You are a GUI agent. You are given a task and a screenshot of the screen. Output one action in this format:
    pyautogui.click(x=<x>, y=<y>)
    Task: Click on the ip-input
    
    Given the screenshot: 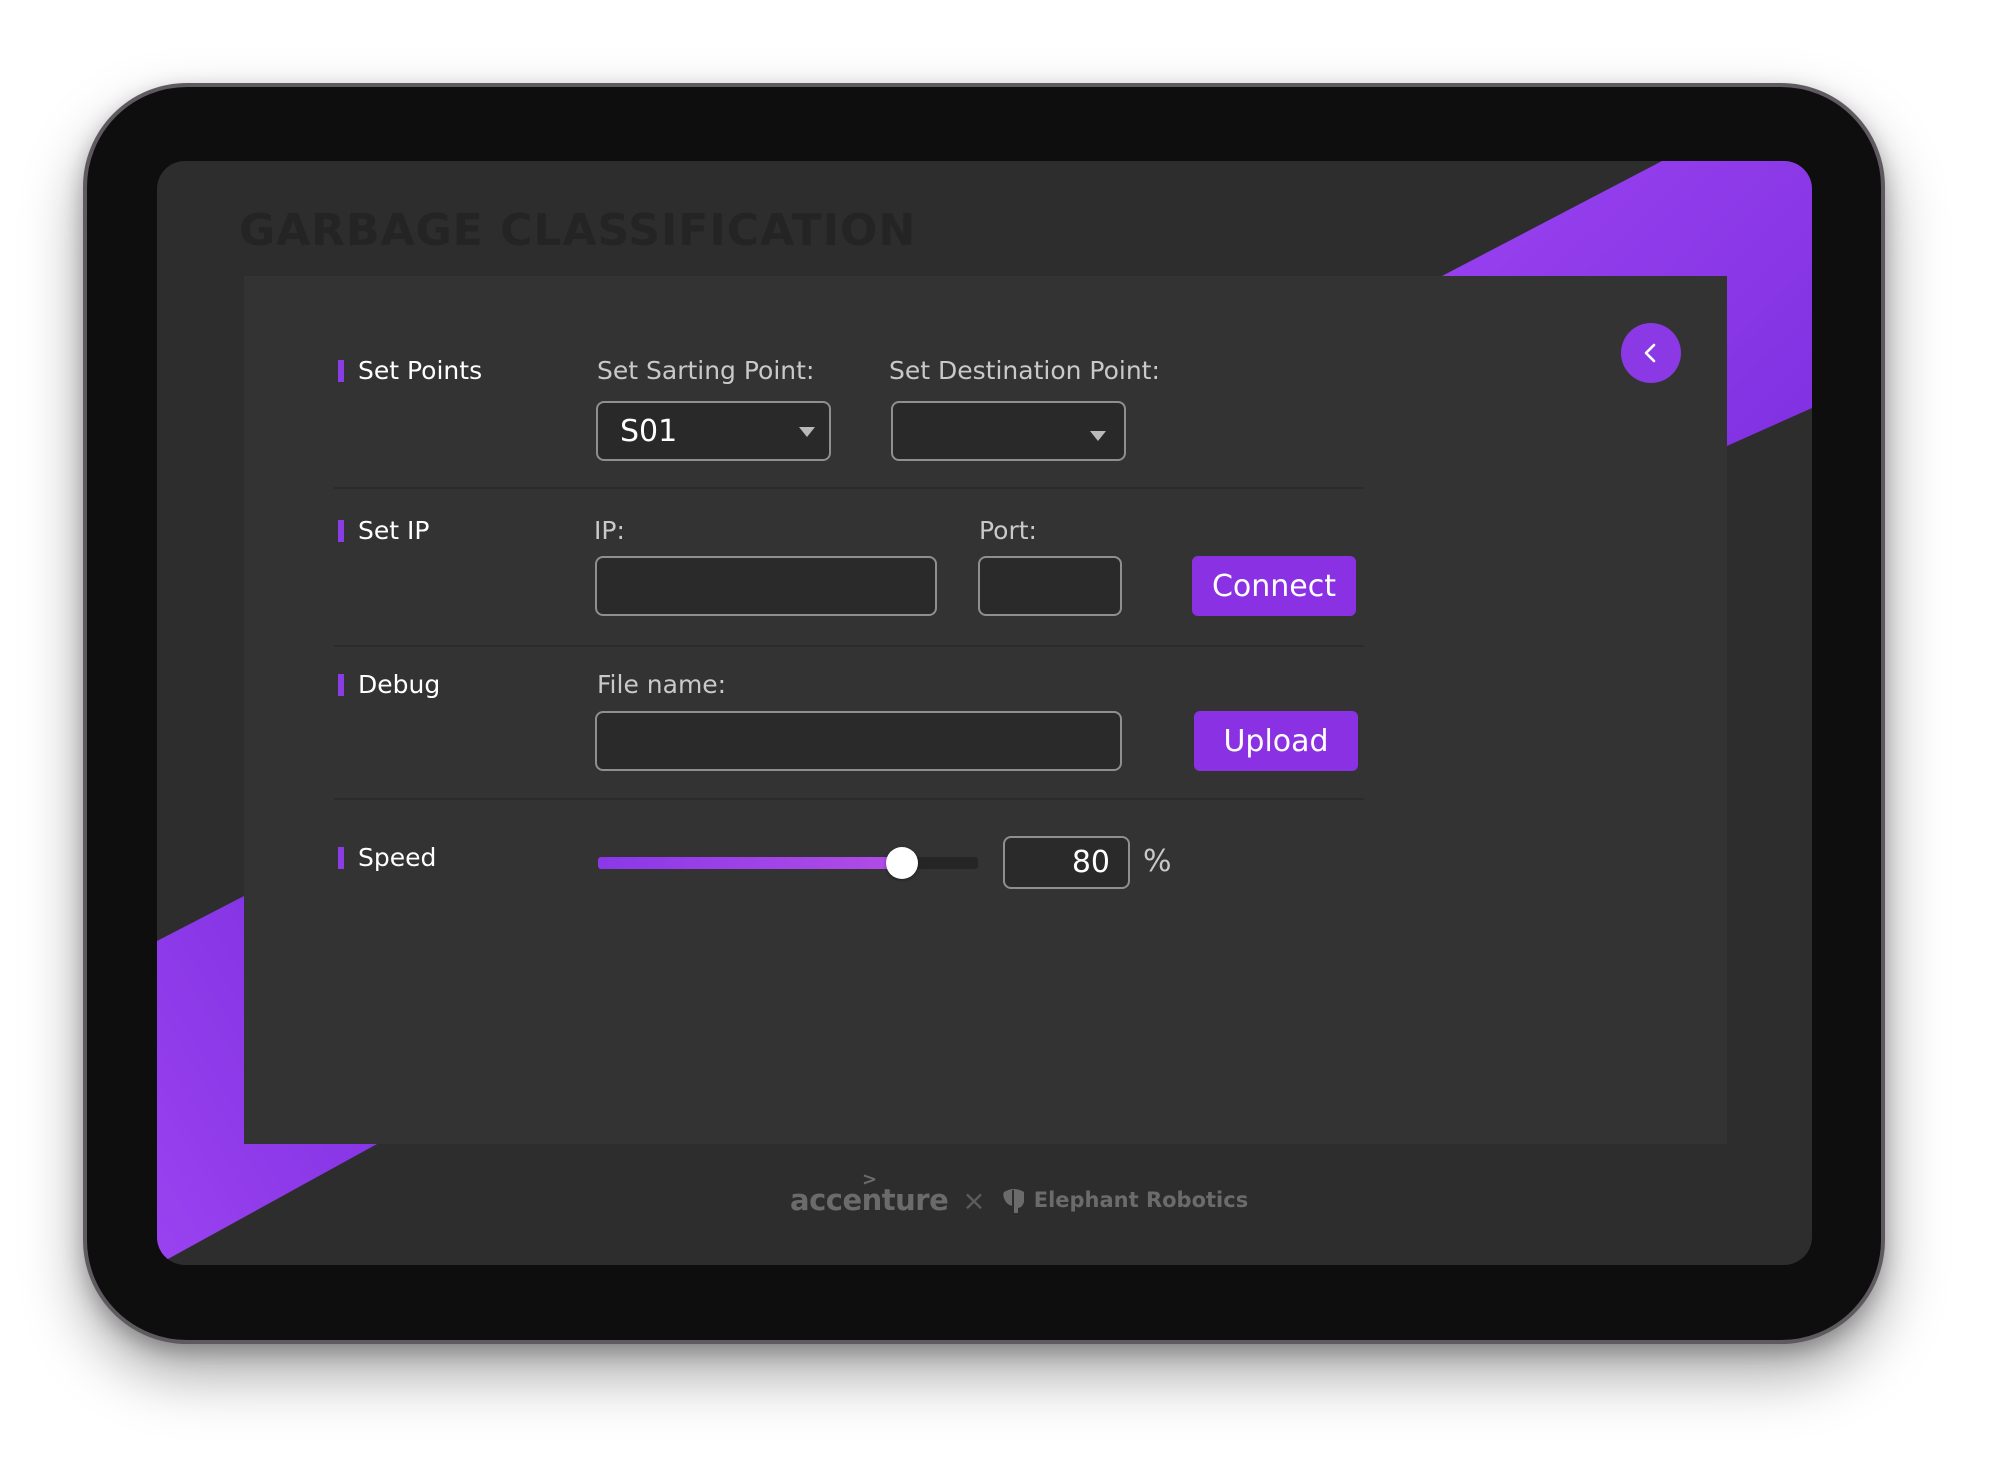 What is the action you would take?
    pyautogui.click(x=766, y=586)
    